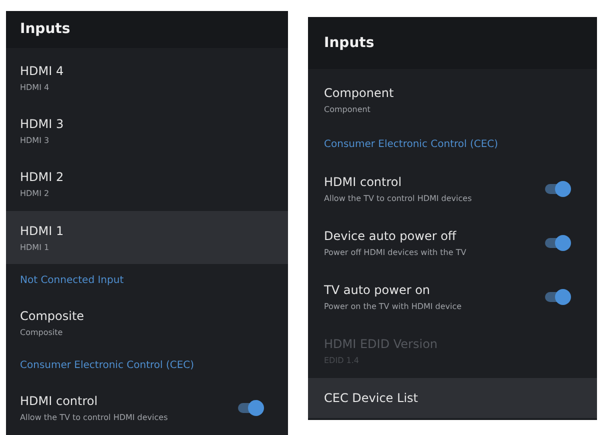  Describe the element at coordinates (395, 253) in the screenshot. I see `item-subtitle: Power off HDMI devices with the TV` at that location.